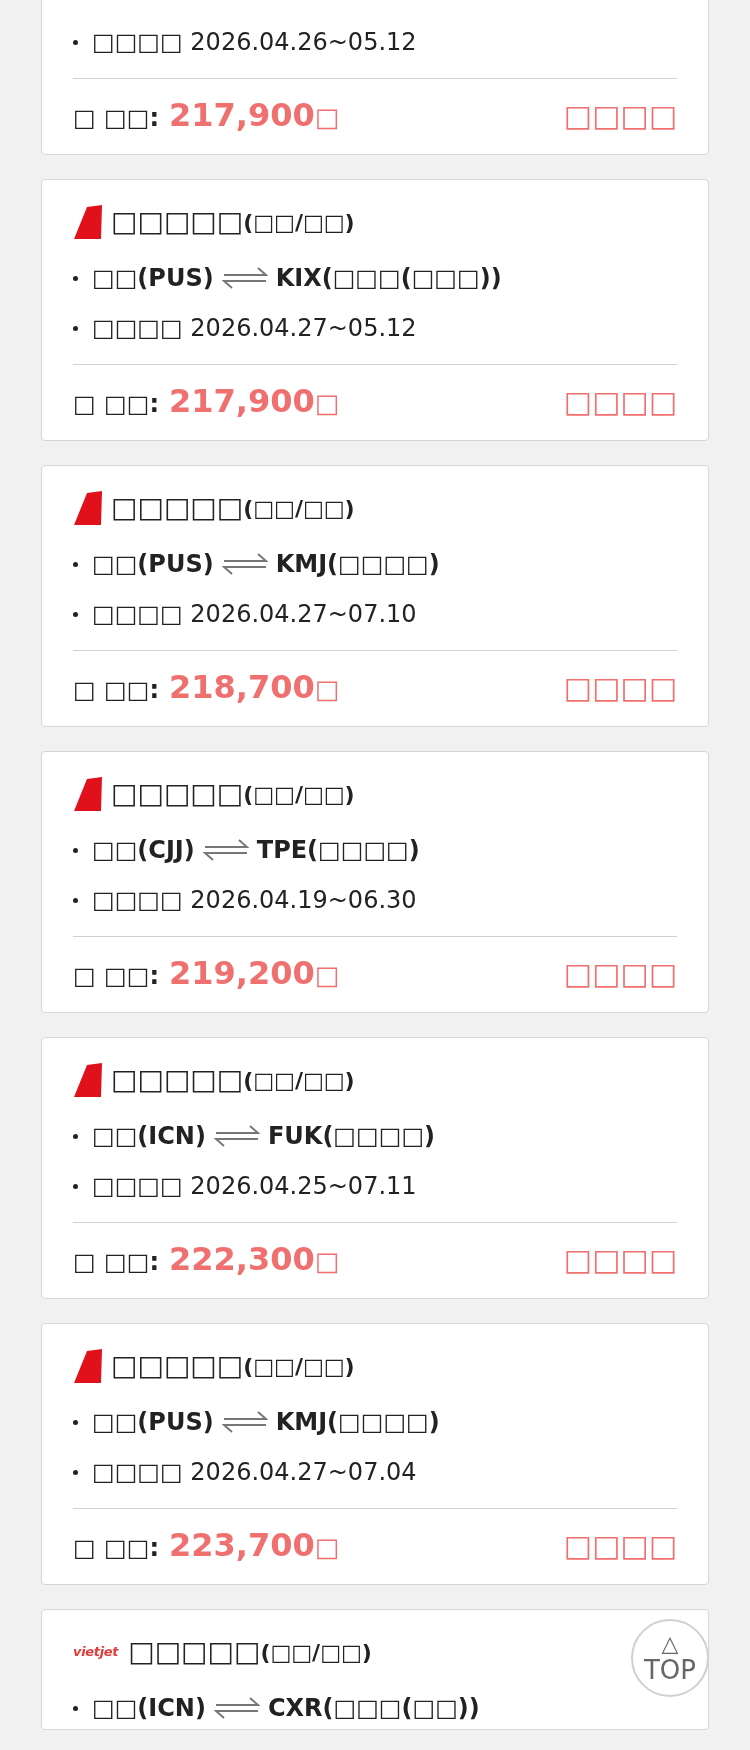  I want to click on travel-period: □□□□ 2026.04.25~07.11, so click(254, 1186).